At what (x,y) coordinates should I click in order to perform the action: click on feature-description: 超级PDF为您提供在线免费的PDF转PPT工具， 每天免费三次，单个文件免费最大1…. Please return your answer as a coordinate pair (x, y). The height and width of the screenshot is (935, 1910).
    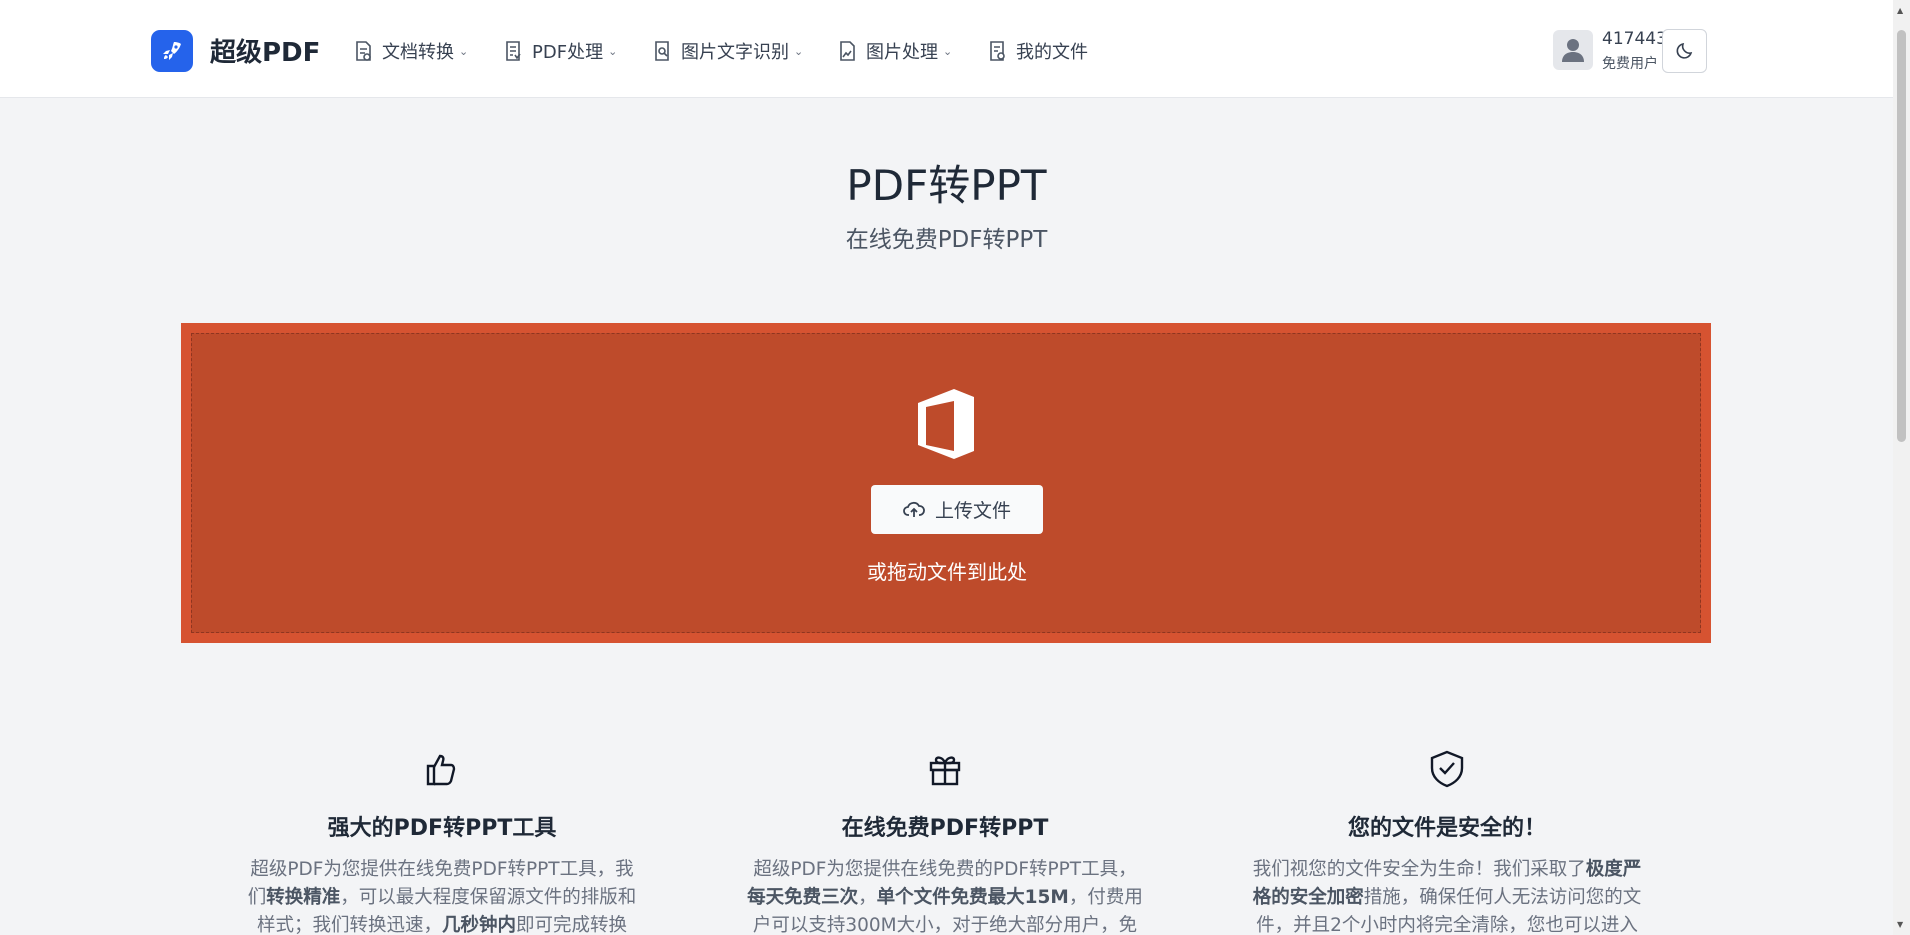
    Looking at the image, I should click on (945, 897).